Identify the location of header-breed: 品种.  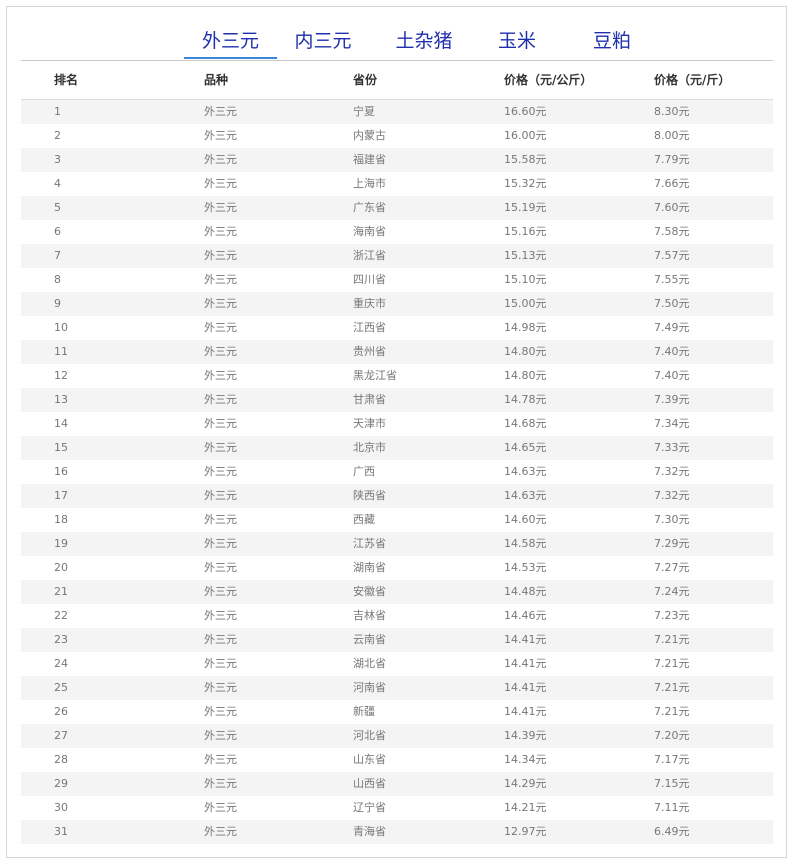
(216, 80).